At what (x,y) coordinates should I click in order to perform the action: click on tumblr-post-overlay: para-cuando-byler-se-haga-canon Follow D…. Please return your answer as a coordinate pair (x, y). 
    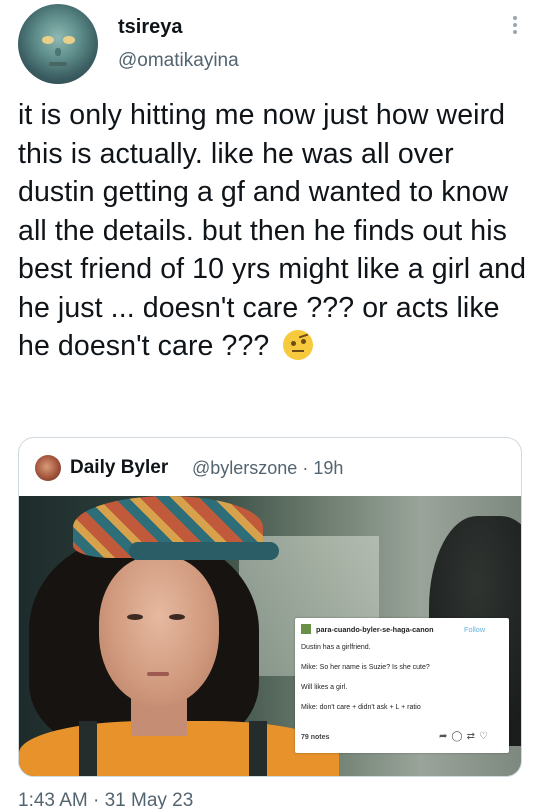
    Looking at the image, I should click on (402, 685).